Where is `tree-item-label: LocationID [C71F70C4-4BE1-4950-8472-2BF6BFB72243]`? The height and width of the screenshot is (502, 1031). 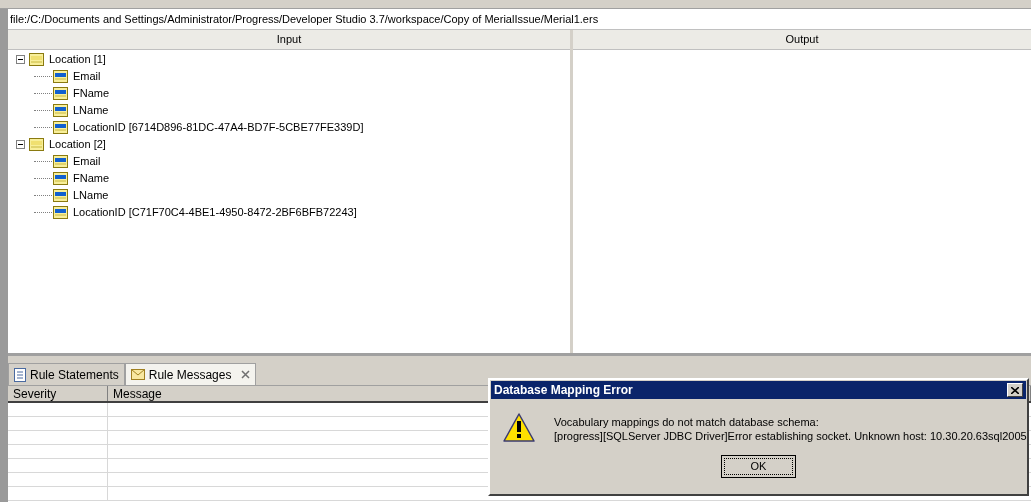
tree-item-label: LocationID [C71F70C4-4BE1-4950-8472-2BF6BFB72243] is located at coordinates (215, 212).